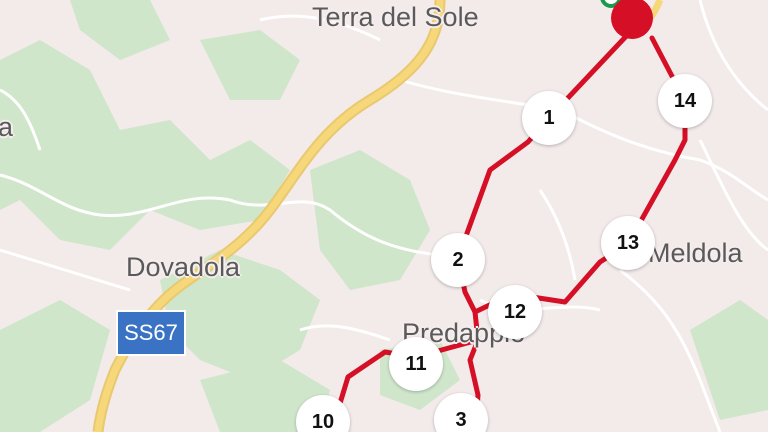  Describe the element at coordinates (416, 364) in the screenshot. I see `route-stop-11: 11` at that location.